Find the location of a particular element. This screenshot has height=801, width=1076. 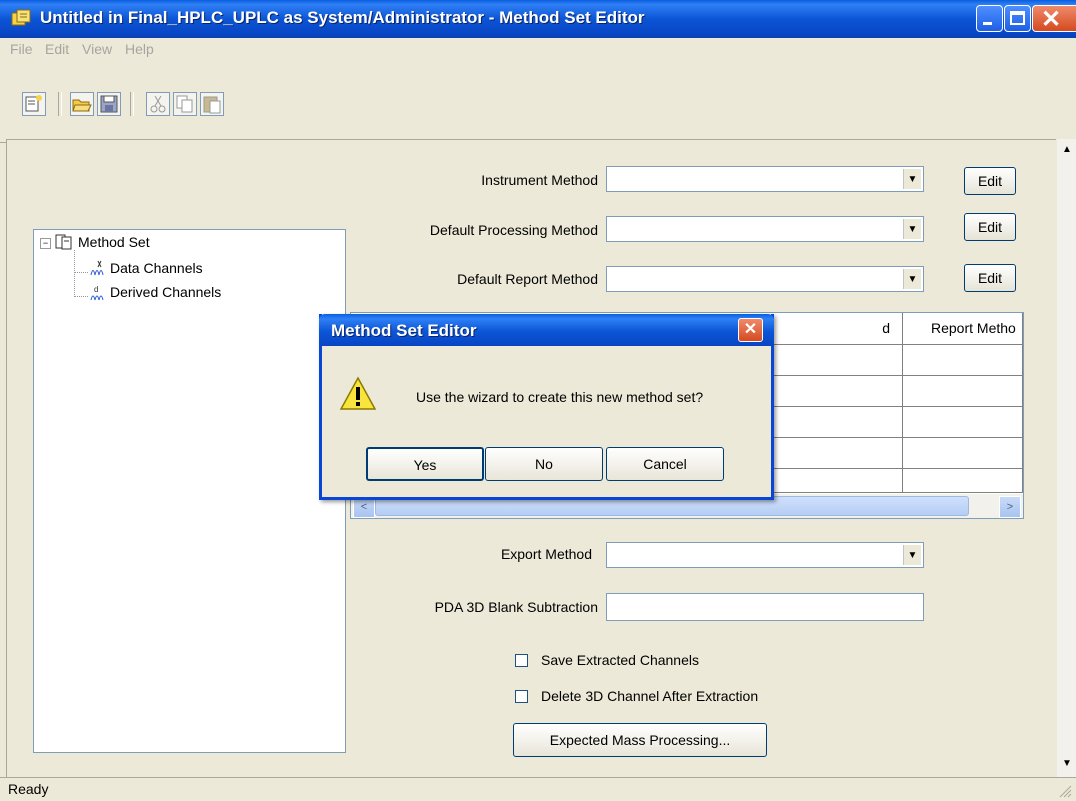

default-report-combo: ▼ is located at coordinates (765, 279).